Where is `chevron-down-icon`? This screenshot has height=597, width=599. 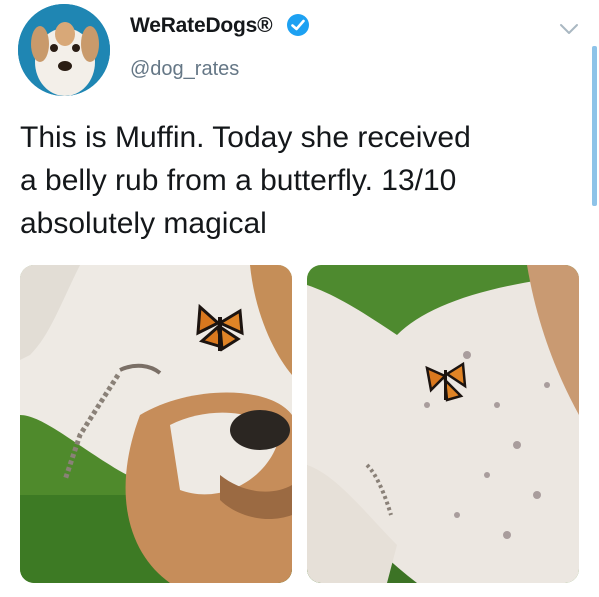 chevron-down-icon is located at coordinates (569, 29).